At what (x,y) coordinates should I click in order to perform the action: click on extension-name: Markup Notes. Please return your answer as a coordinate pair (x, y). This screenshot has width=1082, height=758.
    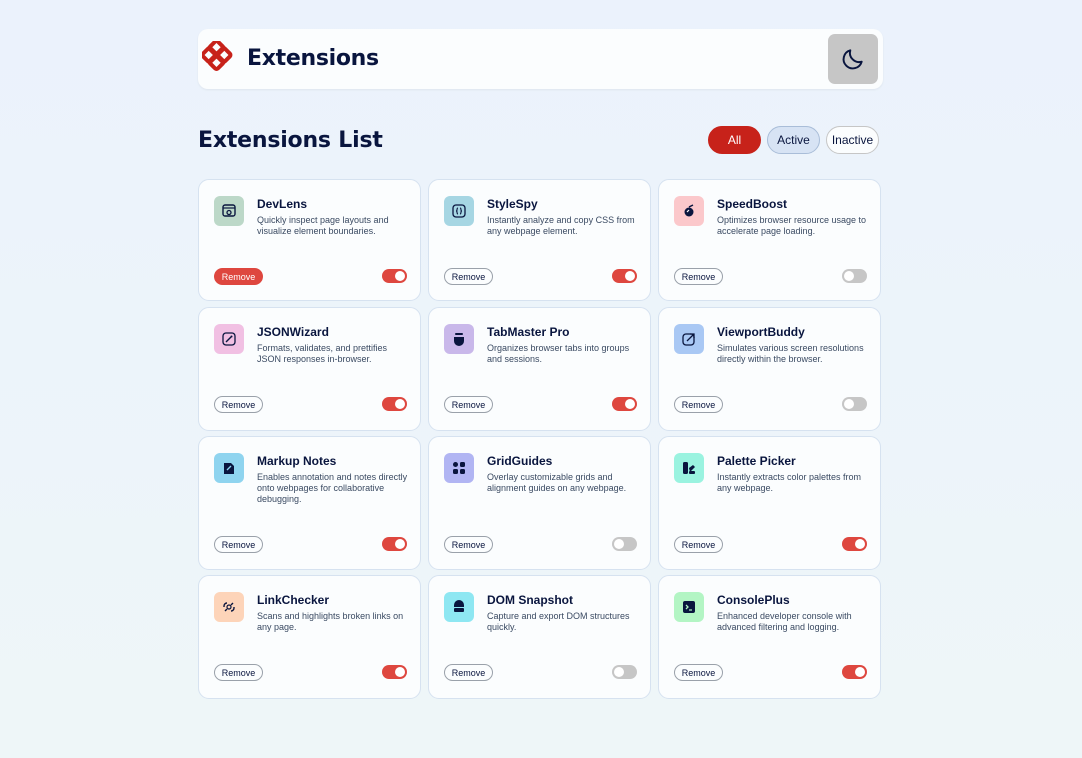
    Looking at the image, I should click on (297, 461).